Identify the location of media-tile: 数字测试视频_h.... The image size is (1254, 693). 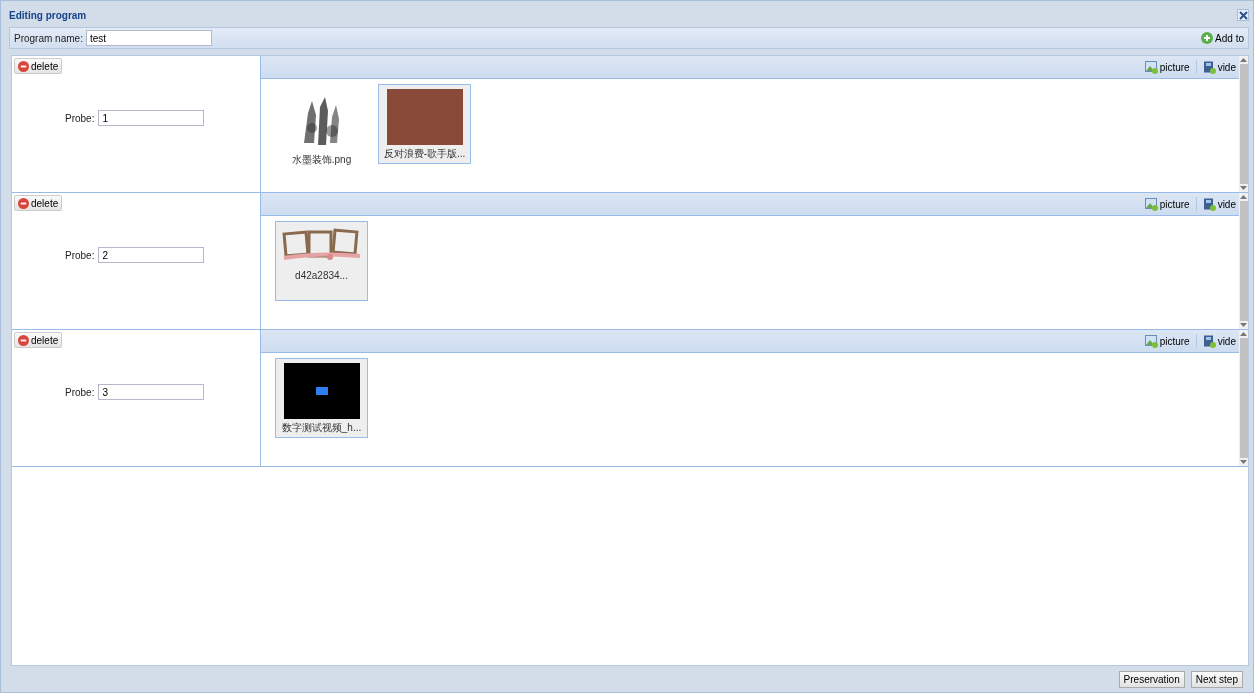
(321, 398).